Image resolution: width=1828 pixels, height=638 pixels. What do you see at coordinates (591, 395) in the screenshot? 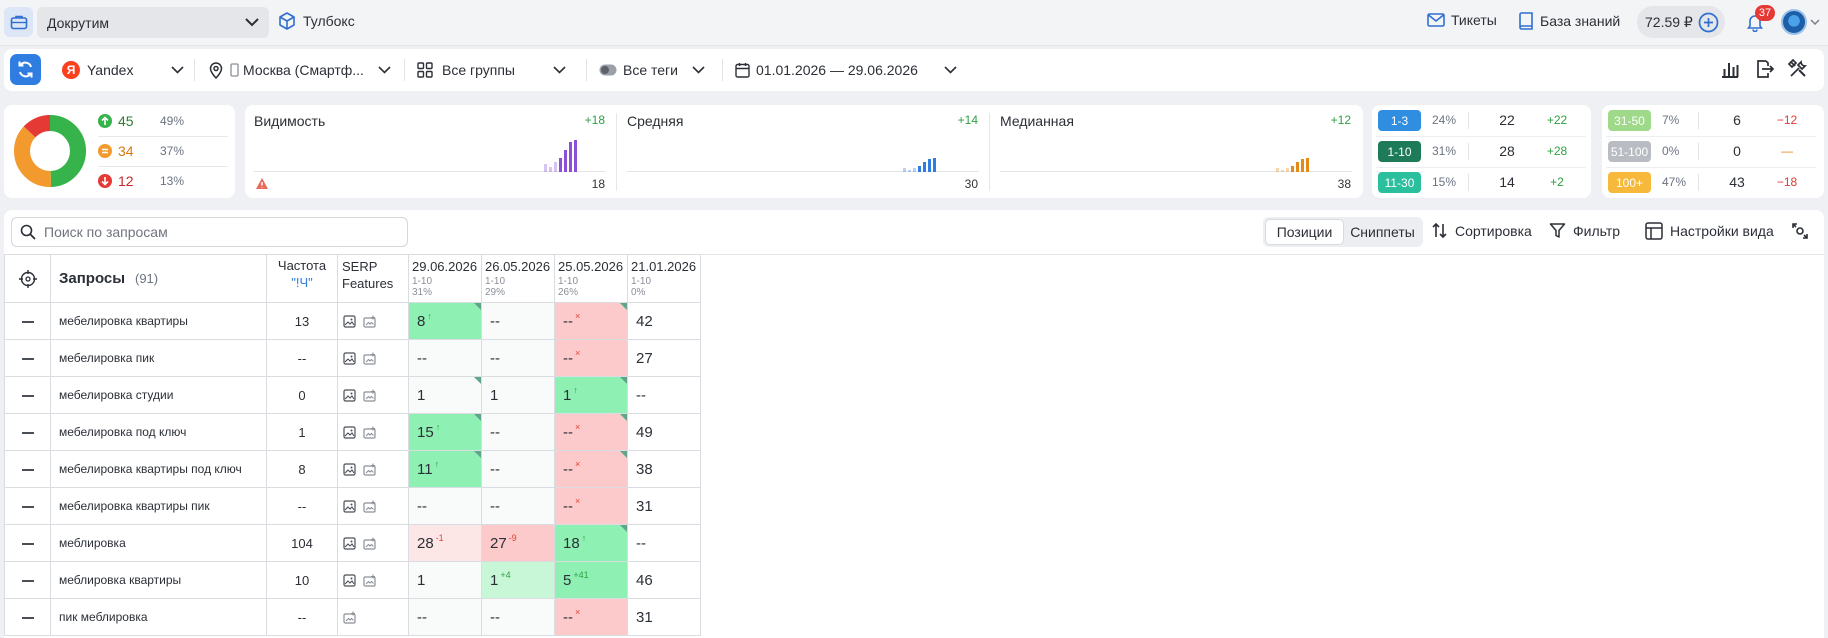
I see `position-cell: 1 ↑` at bounding box center [591, 395].